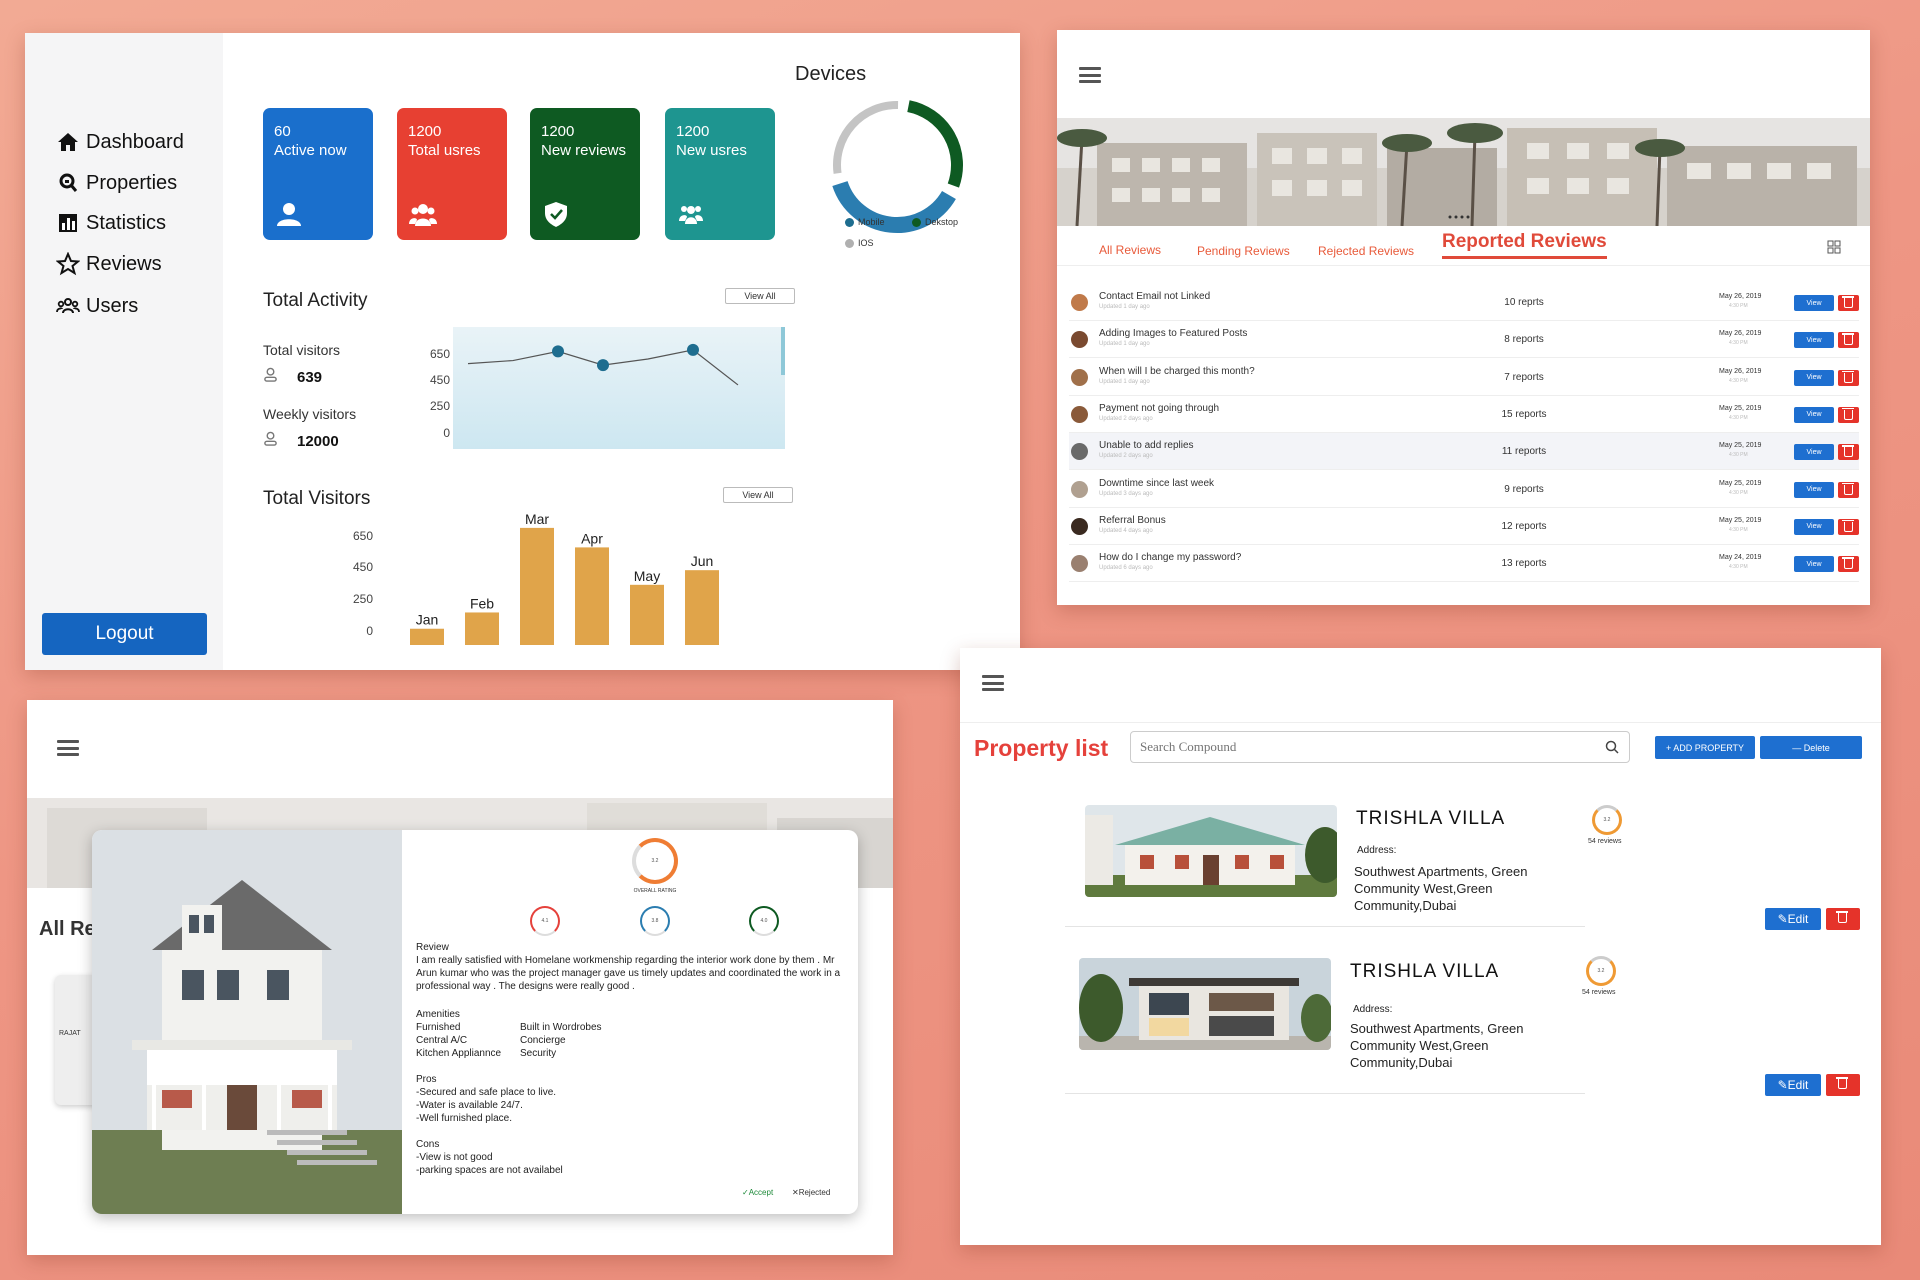 The image size is (1920, 1280). What do you see at coordinates (482, 603) in the screenshot?
I see `bar-label: Feb` at bounding box center [482, 603].